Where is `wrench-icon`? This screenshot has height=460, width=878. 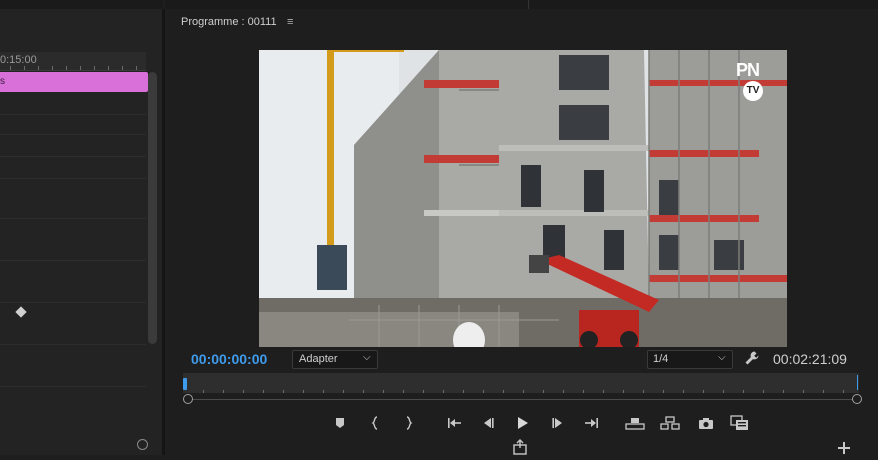
wrench-icon is located at coordinates (752, 358).